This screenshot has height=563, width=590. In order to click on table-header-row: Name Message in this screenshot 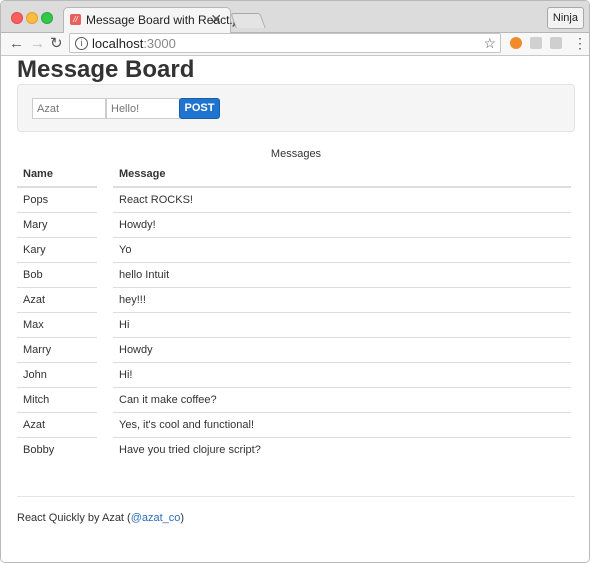, I will do `click(294, 175)`.